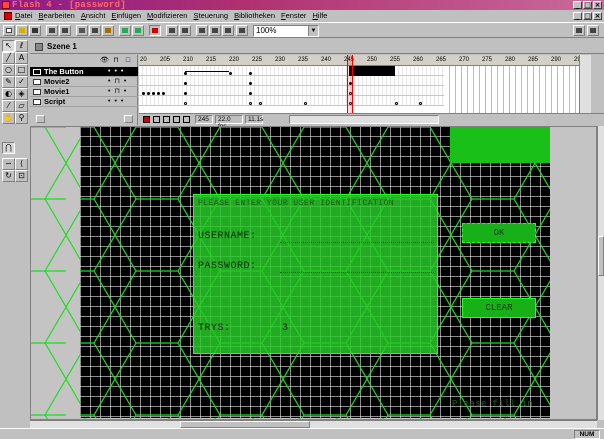  Describe the element at coordinates (21, 58) in the screenshot. I see `text-tool-icon: A` at that location.